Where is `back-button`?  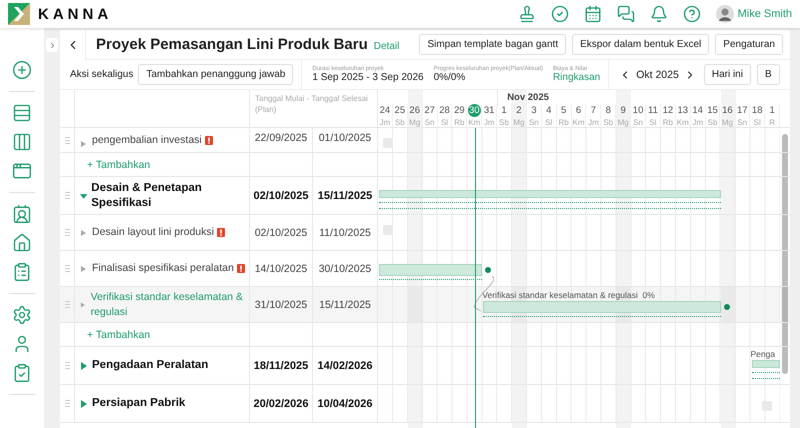
back-button is located at coordinates (73, 45).